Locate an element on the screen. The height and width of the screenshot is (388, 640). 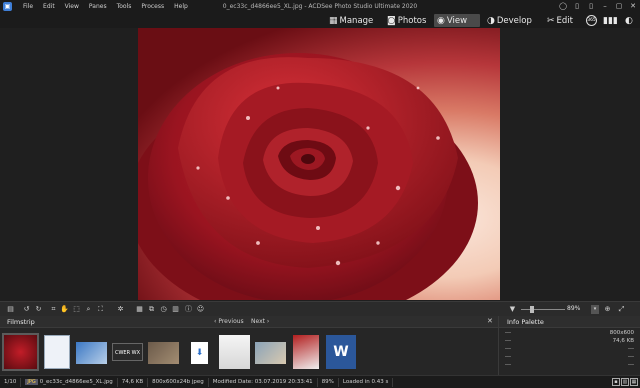
next-label: Next is located at coordinates (258, 321).